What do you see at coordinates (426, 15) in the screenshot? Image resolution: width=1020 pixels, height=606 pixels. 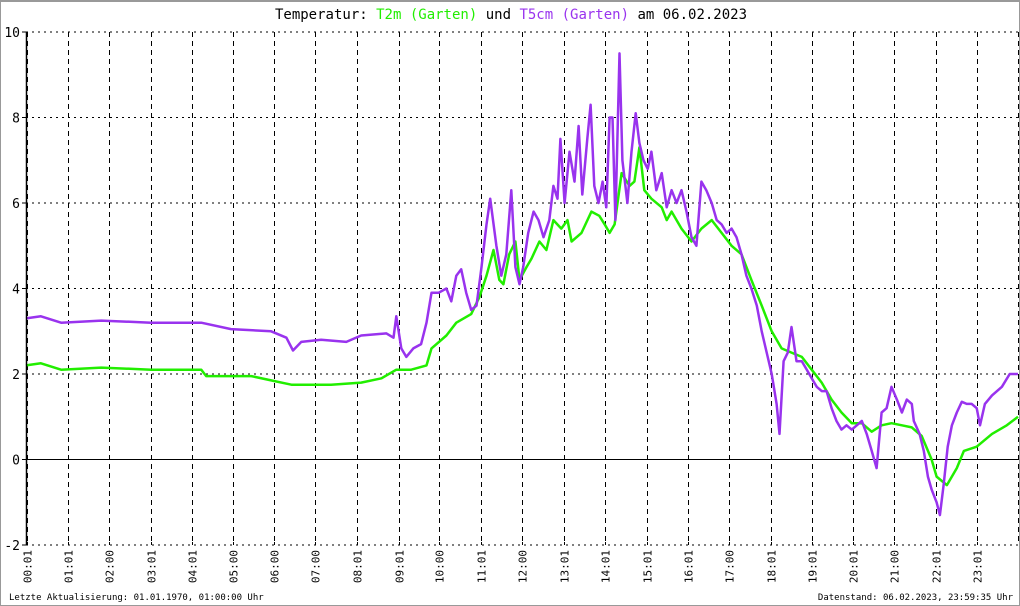 I see `title-series1: T2m (Garten)` at bounding box center [426, 15].